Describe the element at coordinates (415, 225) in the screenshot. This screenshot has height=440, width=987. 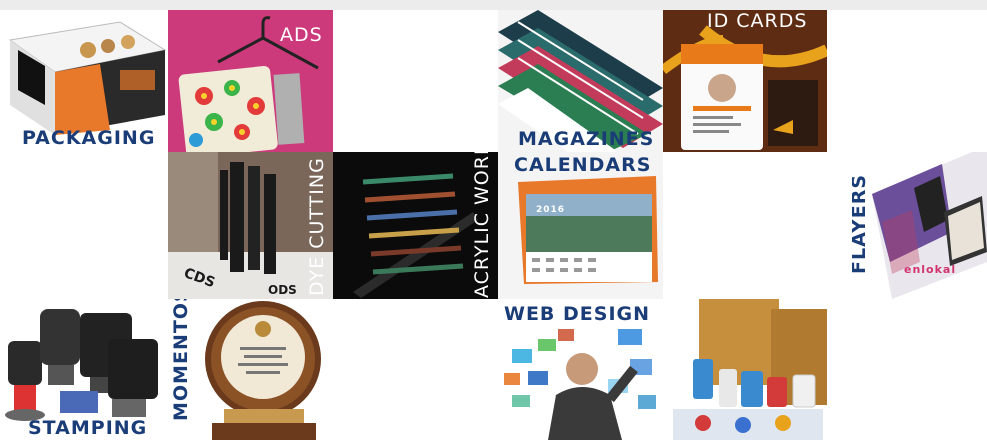
I see `acrylic-works-tile: ACRYLIC WORKS` at that location.